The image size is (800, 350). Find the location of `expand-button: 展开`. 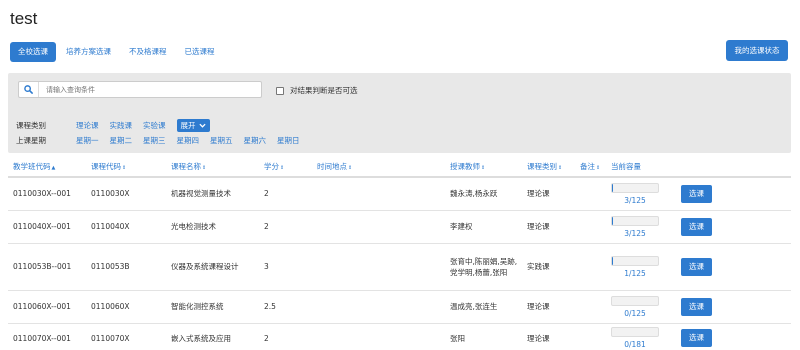

expand-button: 展开 is located at coordinates (193, 125).